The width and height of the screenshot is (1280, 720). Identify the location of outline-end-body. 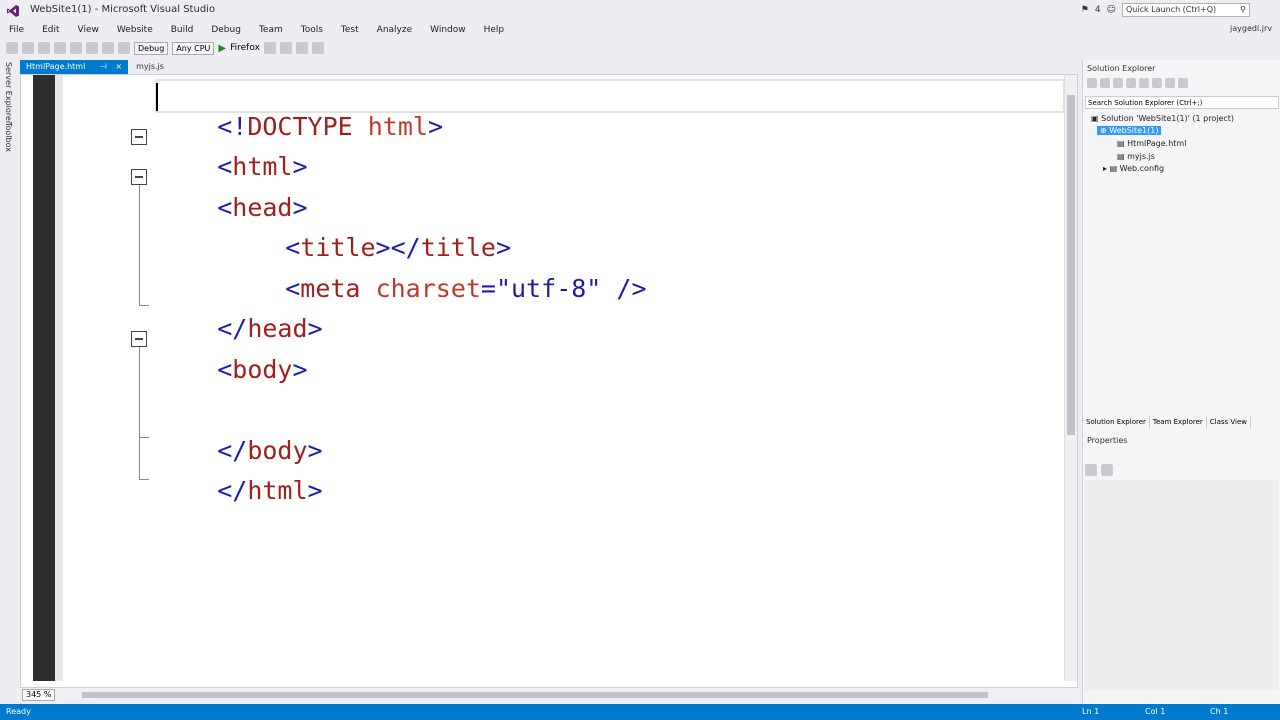
(144, 437).